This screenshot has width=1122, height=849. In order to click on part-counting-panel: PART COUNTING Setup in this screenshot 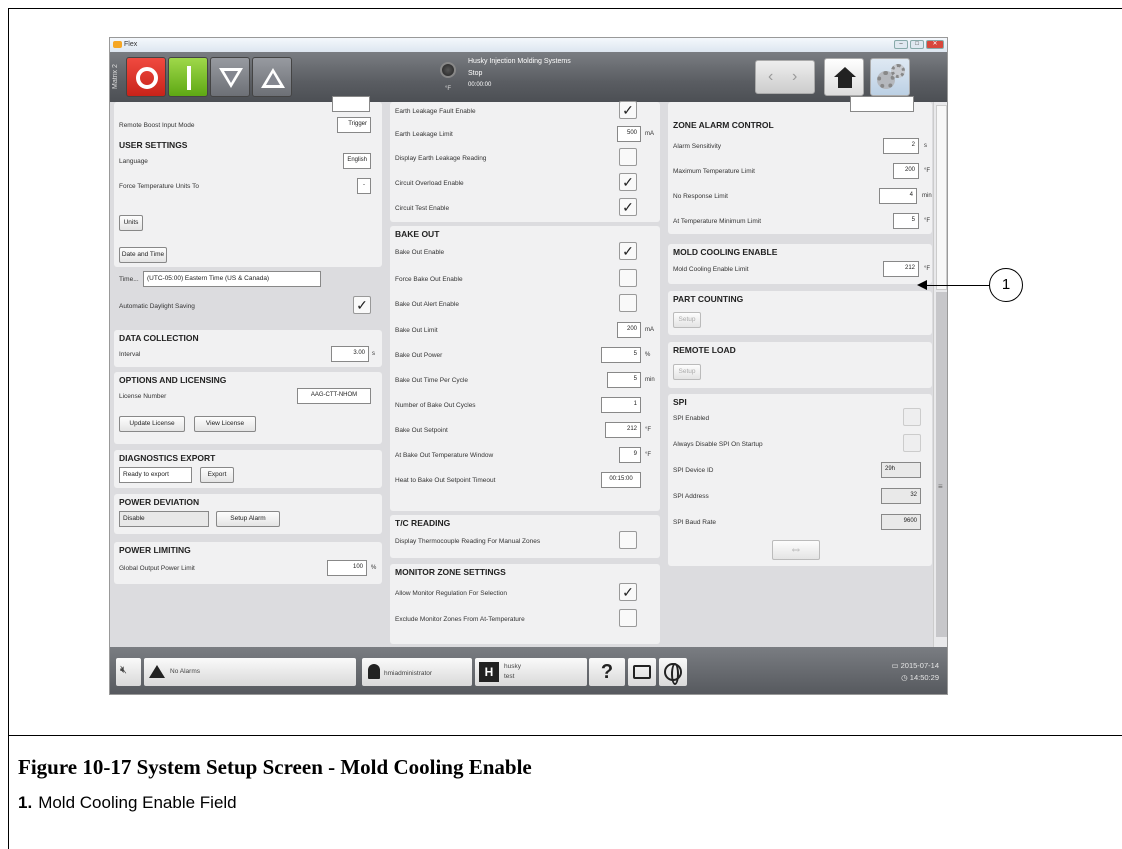, I will do `click(800, 313)`.